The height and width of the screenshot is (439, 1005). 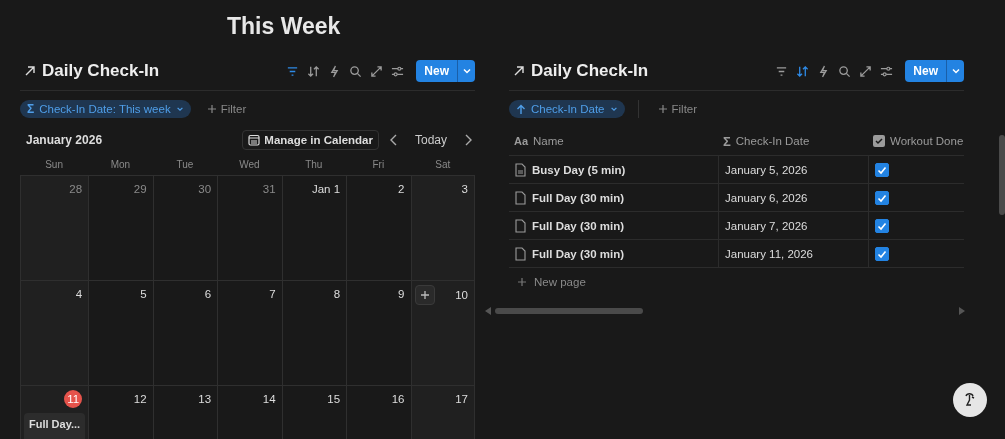 What do you see at coordinates (249, 165) in the screenshot?
I see `weekday-label: Wed` at bounding box center [249, 165].